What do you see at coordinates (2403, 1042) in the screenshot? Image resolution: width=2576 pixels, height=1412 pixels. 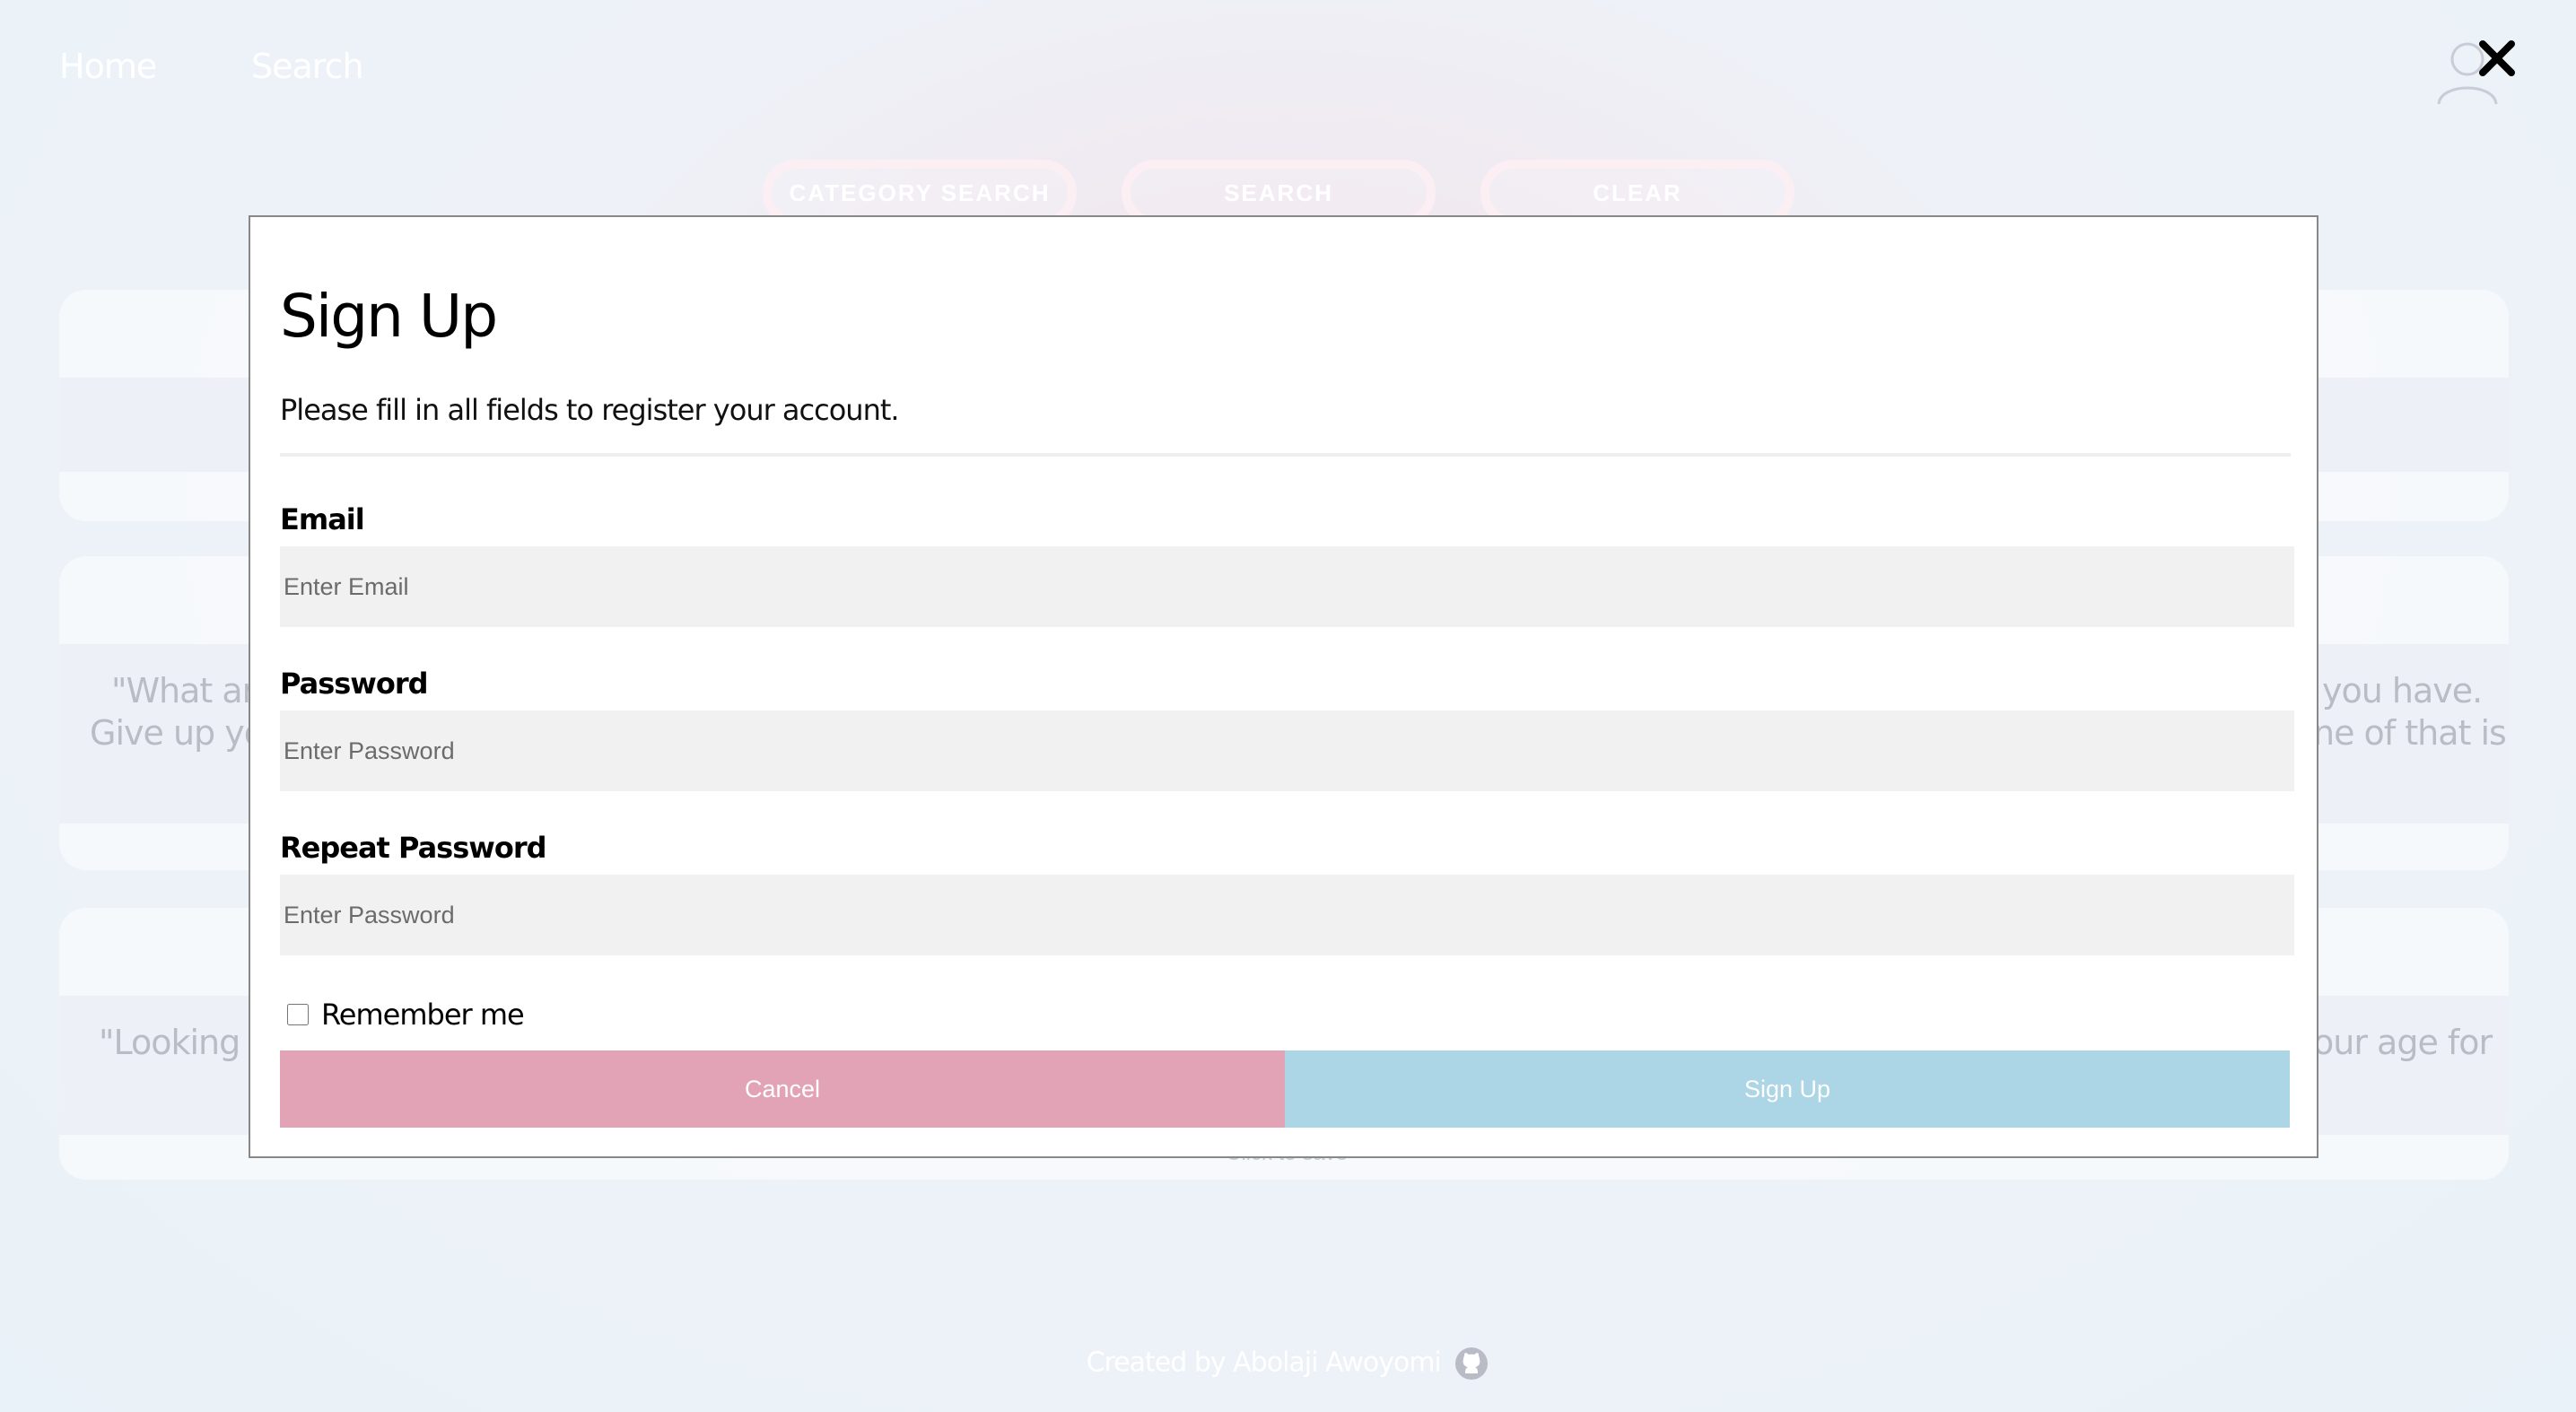 I see `quote-text: our age for` at bounding box center [2403, 1042].